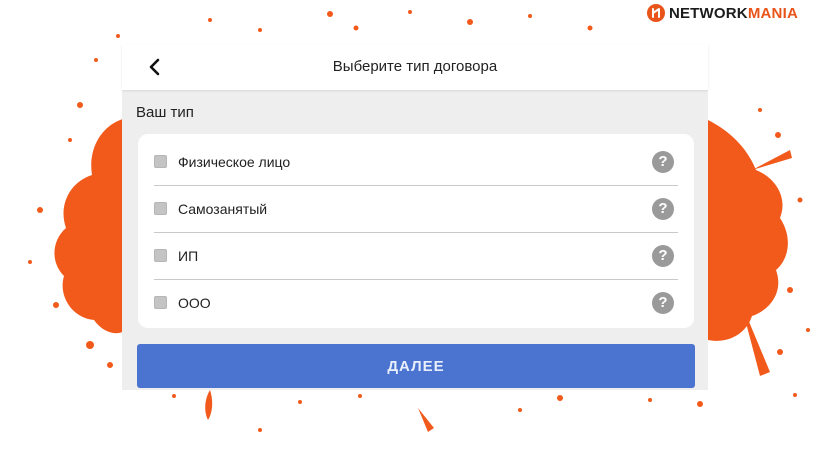  Describe the element at coordinates (416, 366) in the screenshot. I see `next-button: ДАЛЕЕ` at that location.